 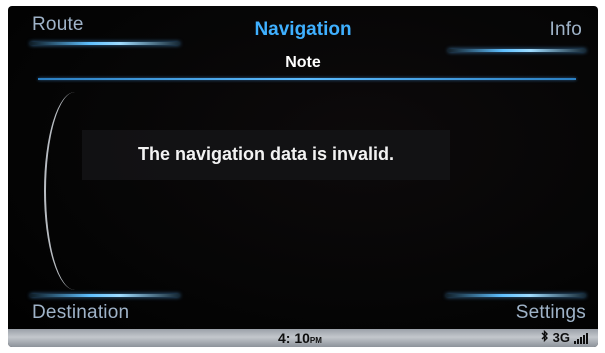 I want to click on signal-strength-icon, so click(x=581, y=338).